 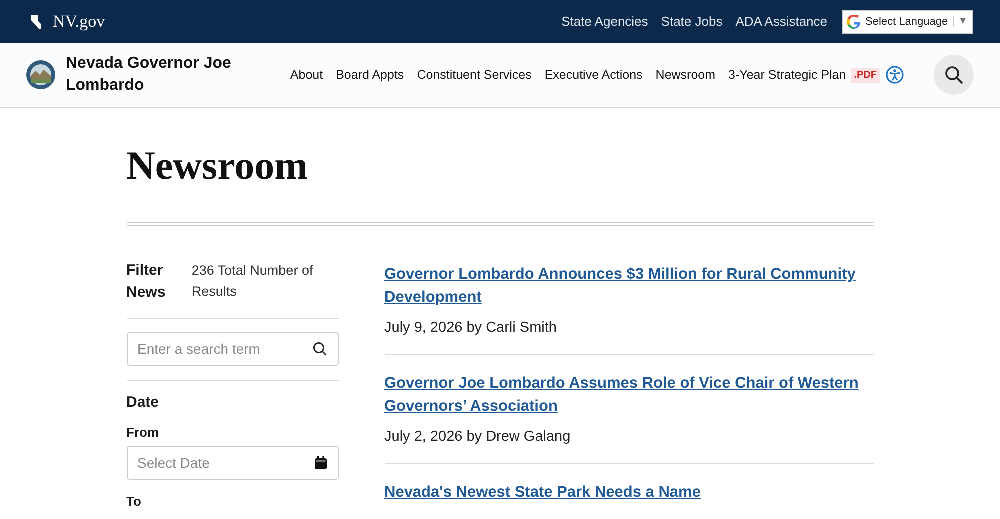 What do you see at coordinates (629, 492) in the screenshot?
I see `article-link: Nevada's Newest State Park Needs a Name` at bounding box center [629, 492].